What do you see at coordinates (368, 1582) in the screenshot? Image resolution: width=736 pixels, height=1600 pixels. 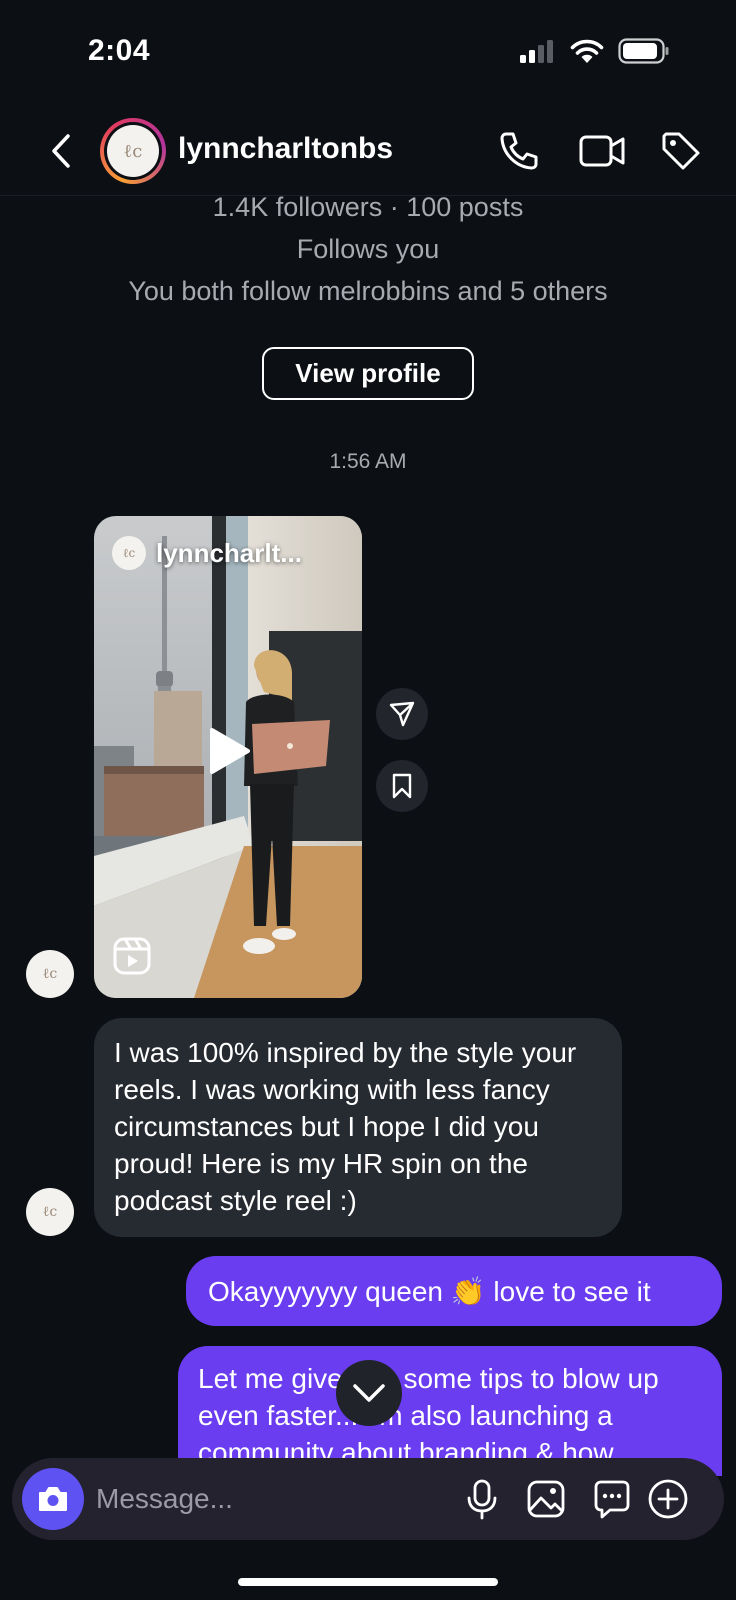 I see `home-indicator` at bounding box center [368, 1582].